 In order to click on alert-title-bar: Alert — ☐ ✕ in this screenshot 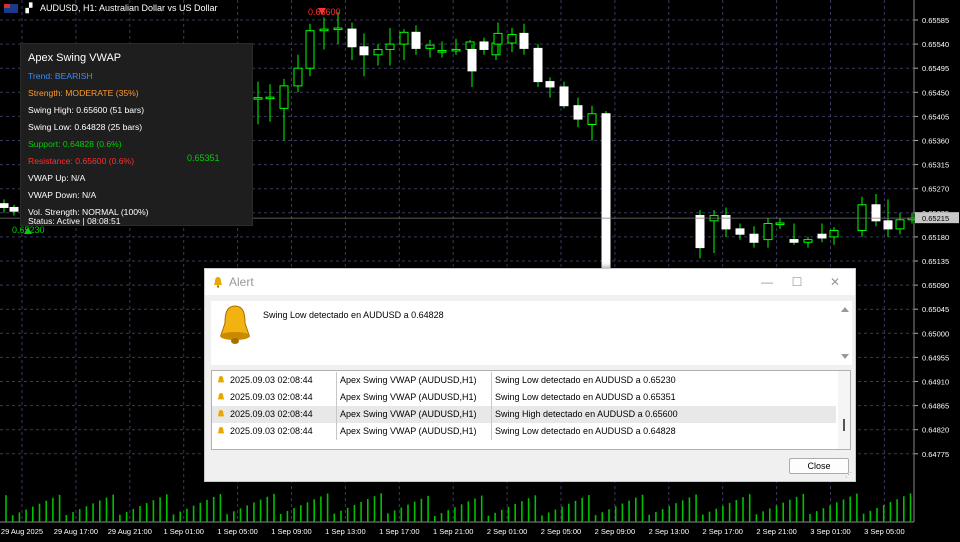, I will do `click(530, 282)`.